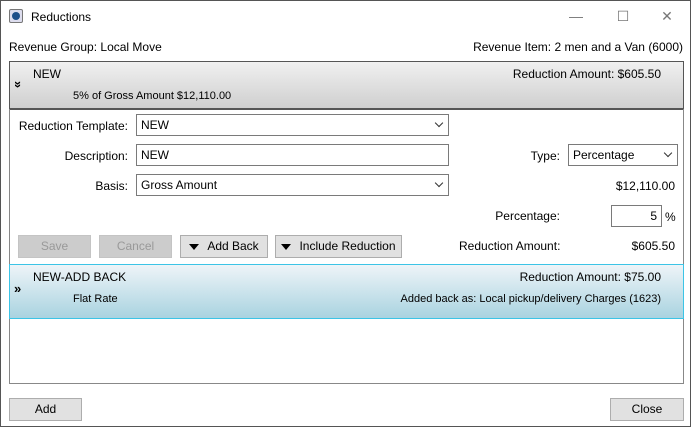 Image resolution: width=691 pixels, height=427 pixels. I want to click on include-reduction-label: Include Reduction, so click(347, 246).